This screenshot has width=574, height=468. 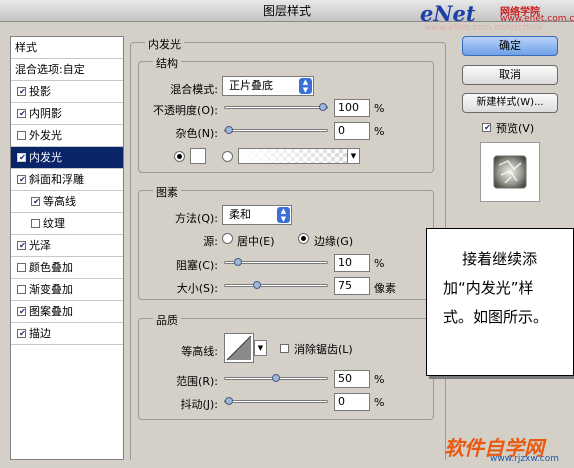 What do you see at coordinates (67, 290) in the screenshot?
I see `style-list-item: 渐变叠加` at bounding box center [67, 290].